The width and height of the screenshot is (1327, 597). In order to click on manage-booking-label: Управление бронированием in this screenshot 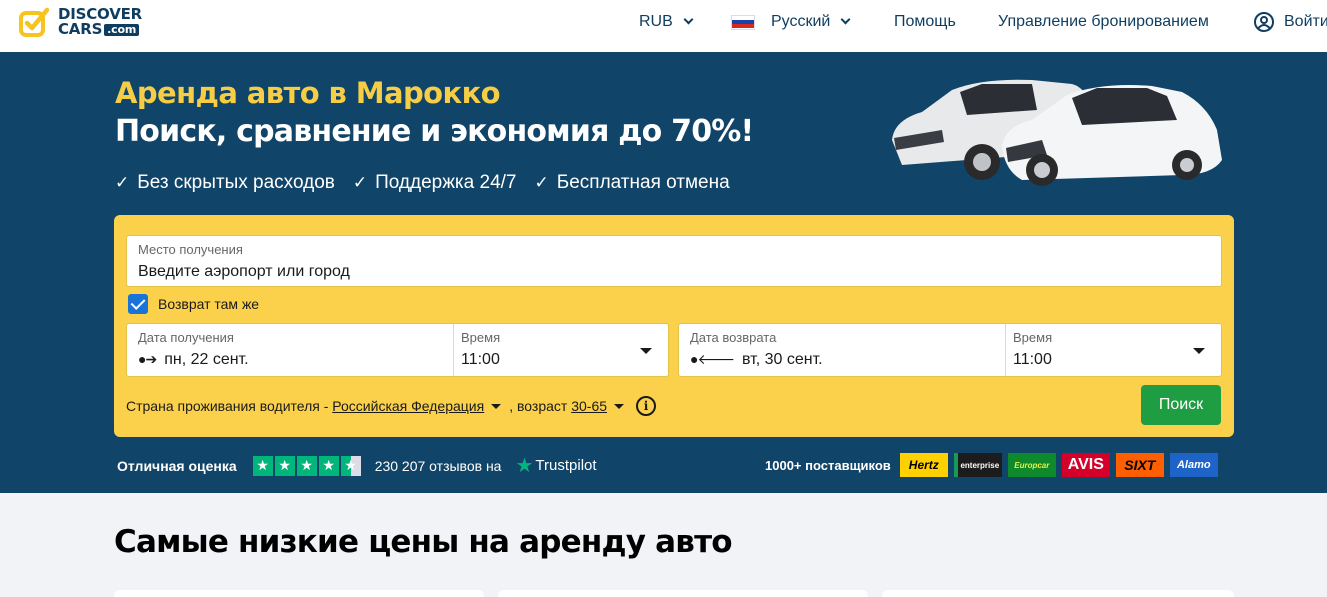, I will do `click(1103, 21)`.